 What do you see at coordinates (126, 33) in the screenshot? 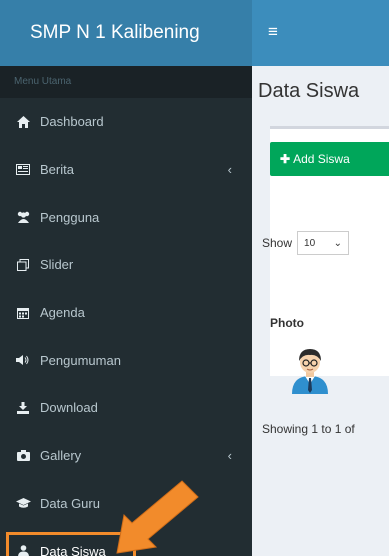
I see `brand-logo: SMP N 1 Kalibening` at bounding box center [126, 33].